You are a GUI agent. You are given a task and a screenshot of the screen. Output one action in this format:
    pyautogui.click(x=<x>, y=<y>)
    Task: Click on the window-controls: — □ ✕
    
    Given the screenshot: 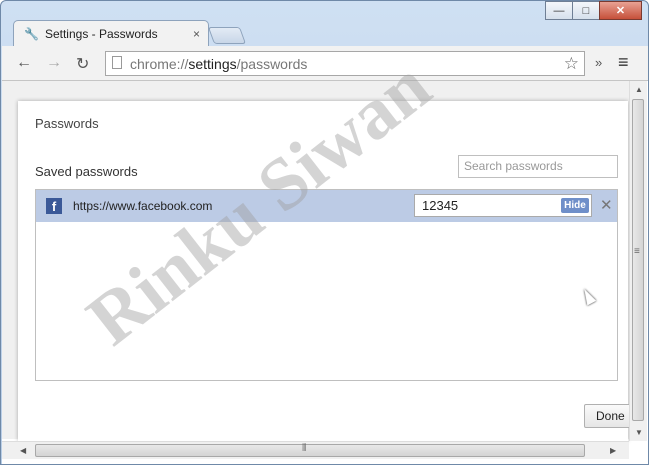 What is the action you would take?
    pyautogui.click(x=593, y=10)
    